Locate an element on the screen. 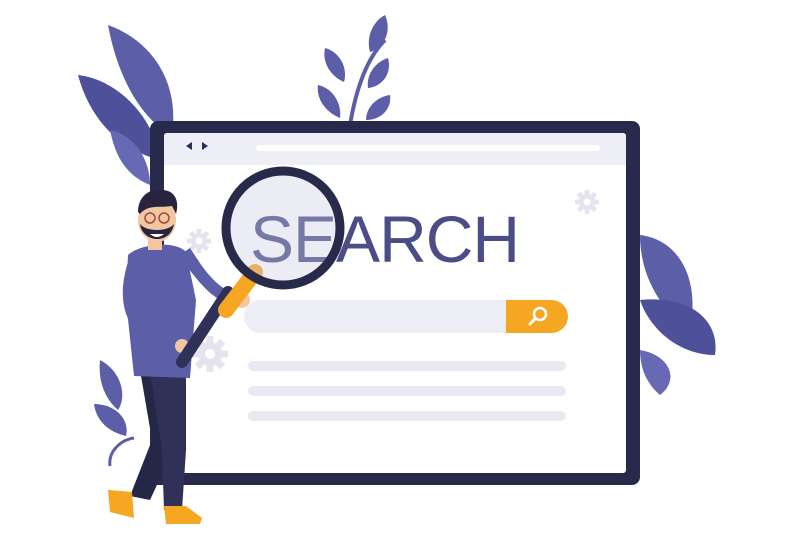  magnifier-icon is located at coordinates (260, 267).